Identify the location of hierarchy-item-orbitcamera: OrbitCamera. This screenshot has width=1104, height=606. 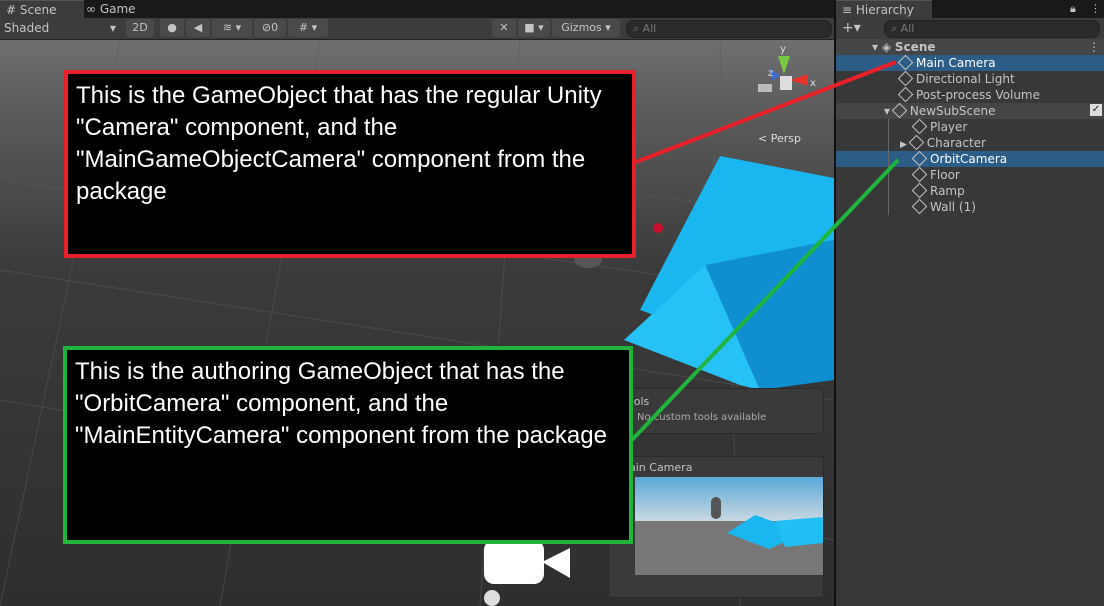
(970, 158).